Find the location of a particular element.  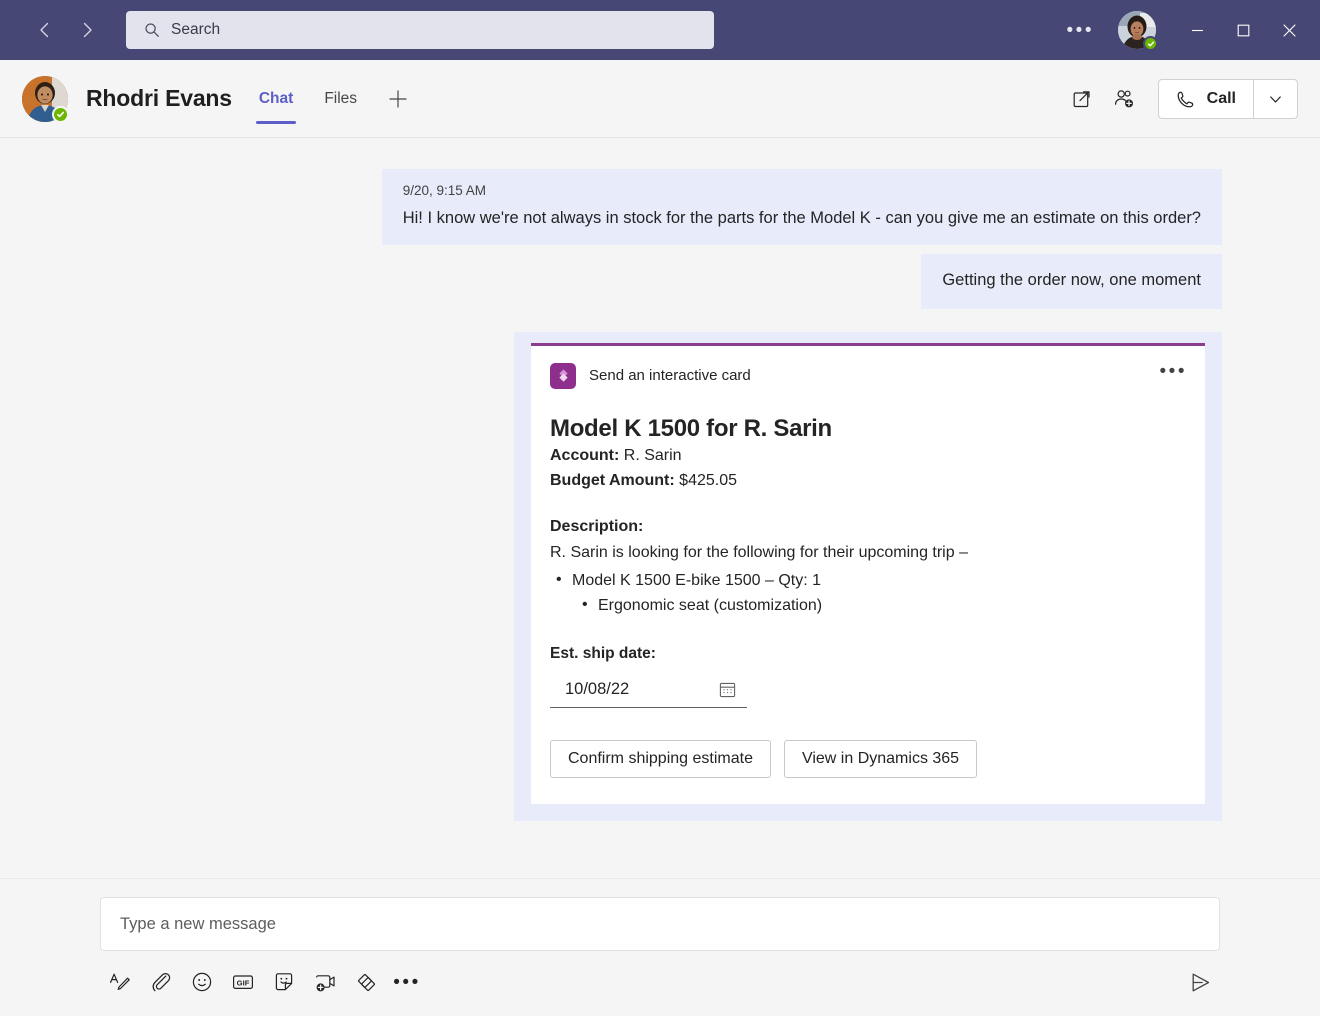

calendar-glyph-icon is located at coordinates (727, 689).